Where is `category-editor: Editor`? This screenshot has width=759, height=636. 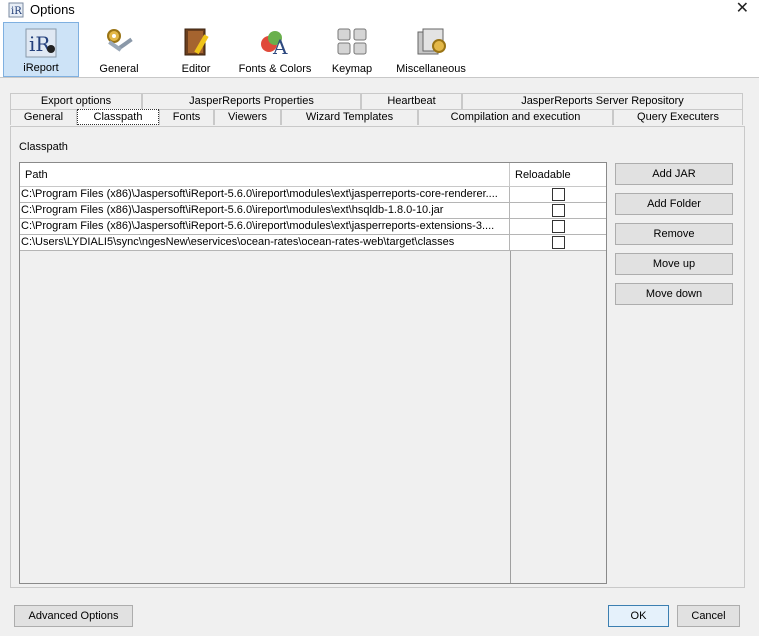
category-editor: Editor is located at coordinates (196, 49).